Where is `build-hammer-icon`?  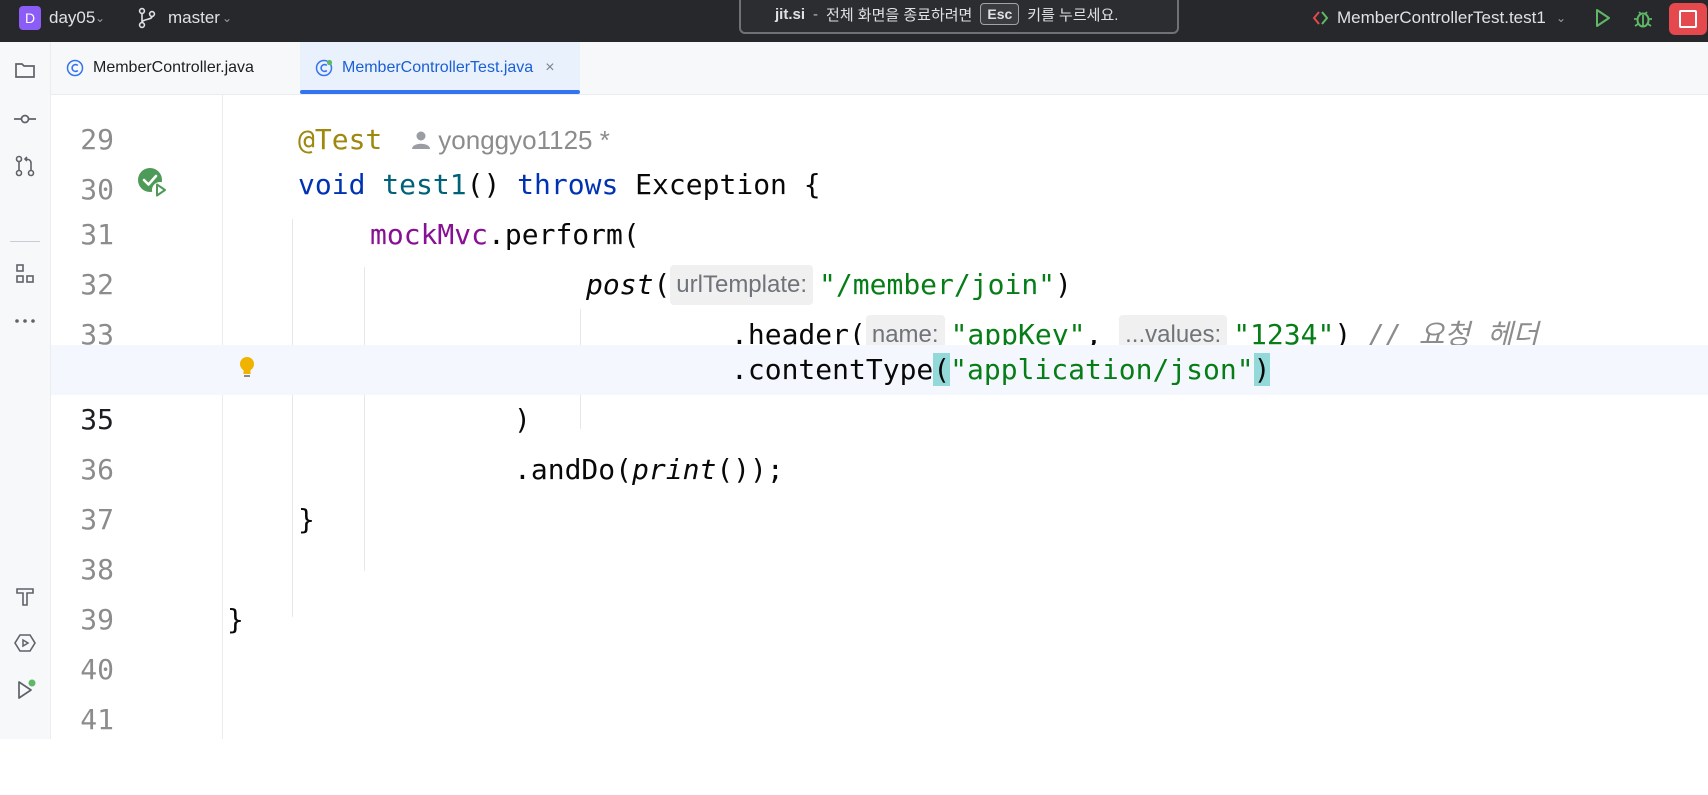 build-hammer-icon is located at coordinates (25, 596).